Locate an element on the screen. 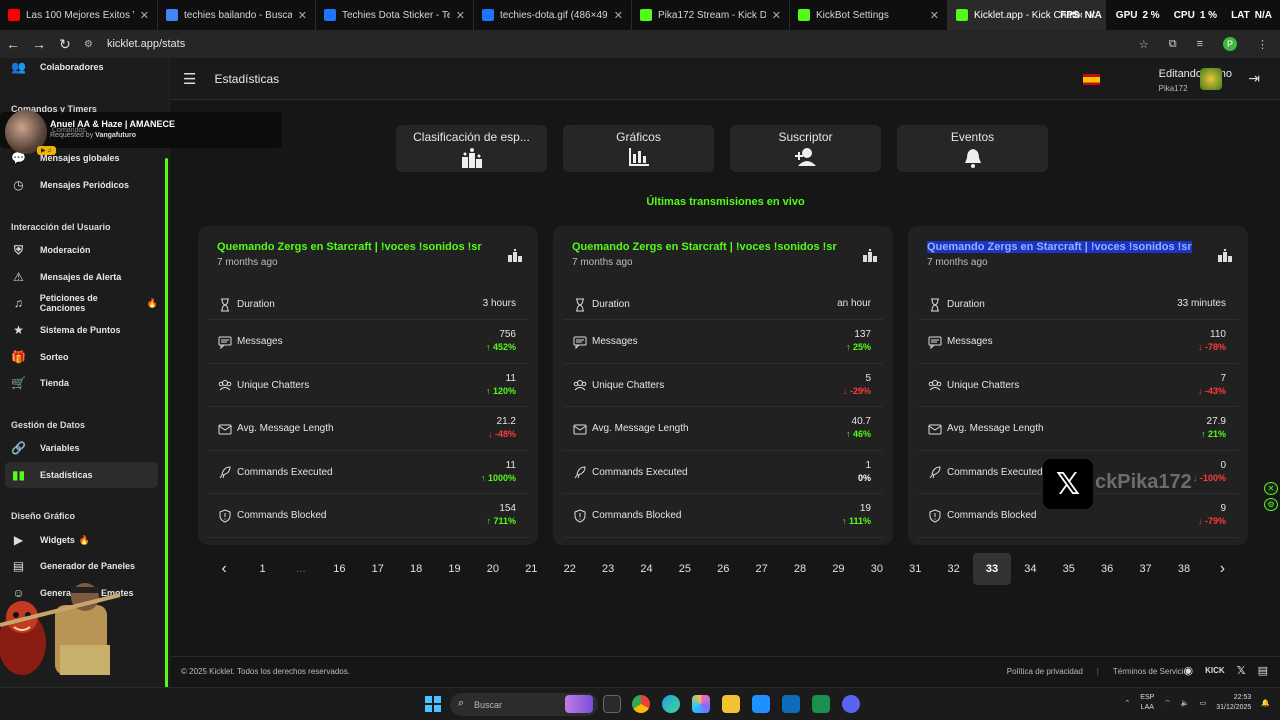 The image size is (1280, 720). page-button: 16 is located at coordinates (339, 569).